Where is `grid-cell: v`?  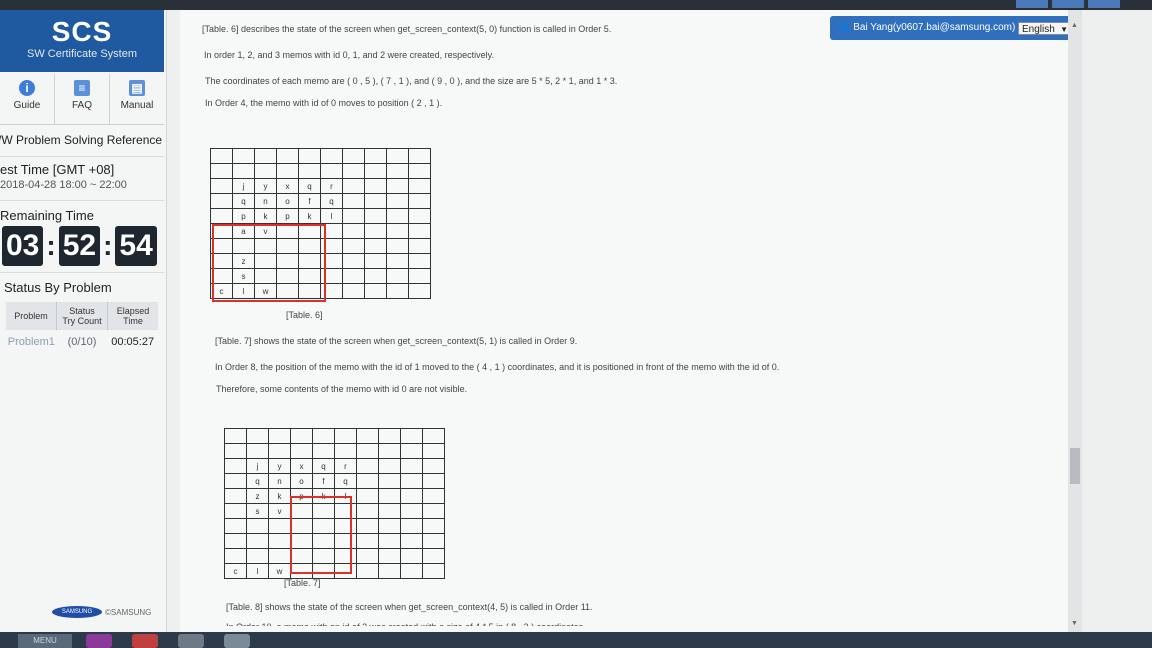
grid-cell: v is located at coordinates (279, 511).